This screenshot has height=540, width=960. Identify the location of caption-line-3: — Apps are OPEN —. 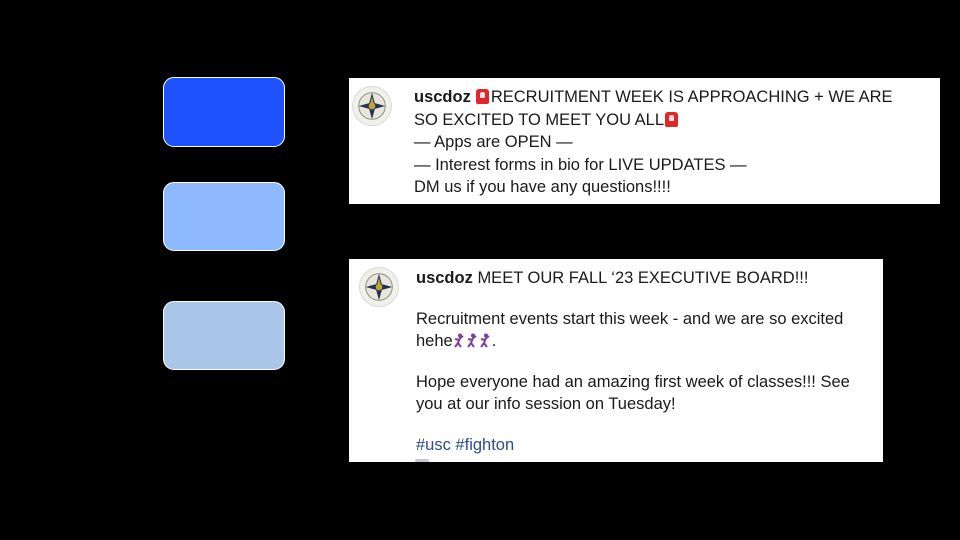
(493, 142).